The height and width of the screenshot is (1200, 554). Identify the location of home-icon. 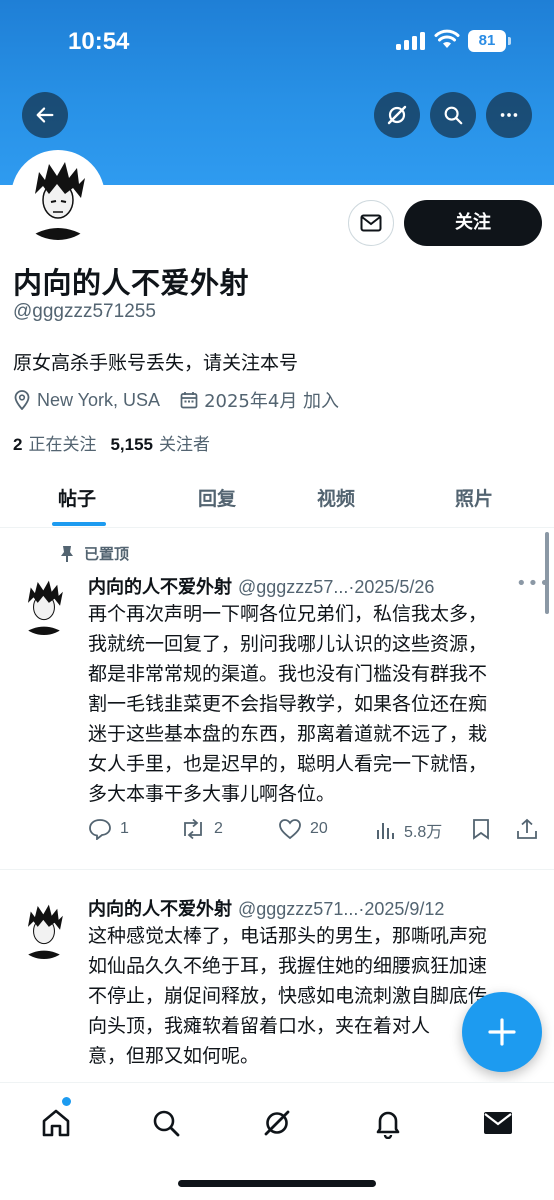
(56, 1123).